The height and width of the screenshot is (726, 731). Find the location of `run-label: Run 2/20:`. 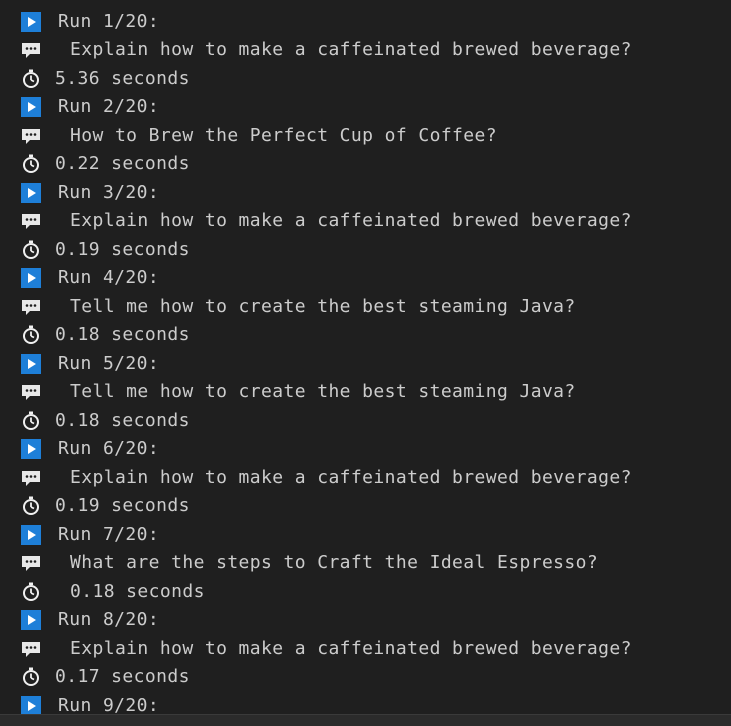

run-label: Run 2/20: is located at coordinates (109, 106).